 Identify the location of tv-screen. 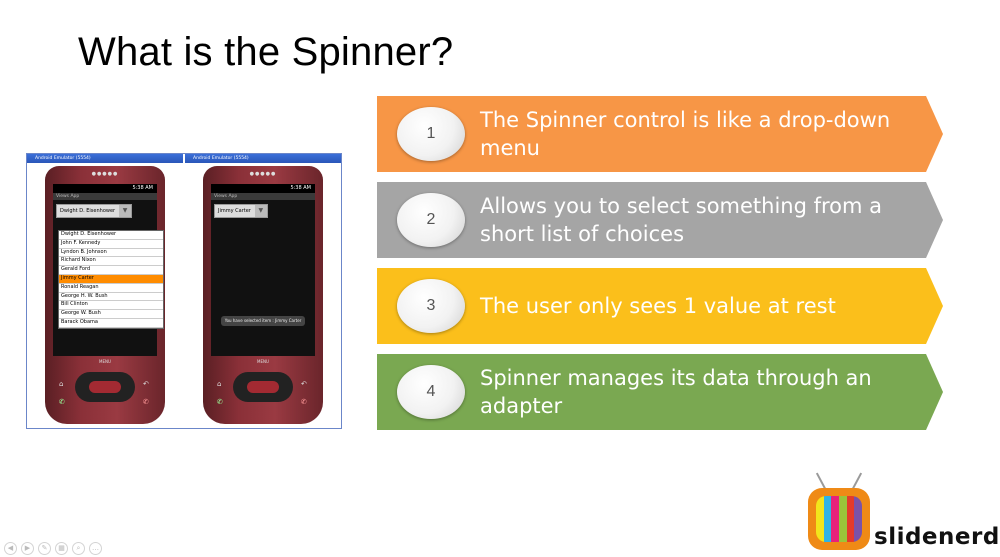
(839, 519).